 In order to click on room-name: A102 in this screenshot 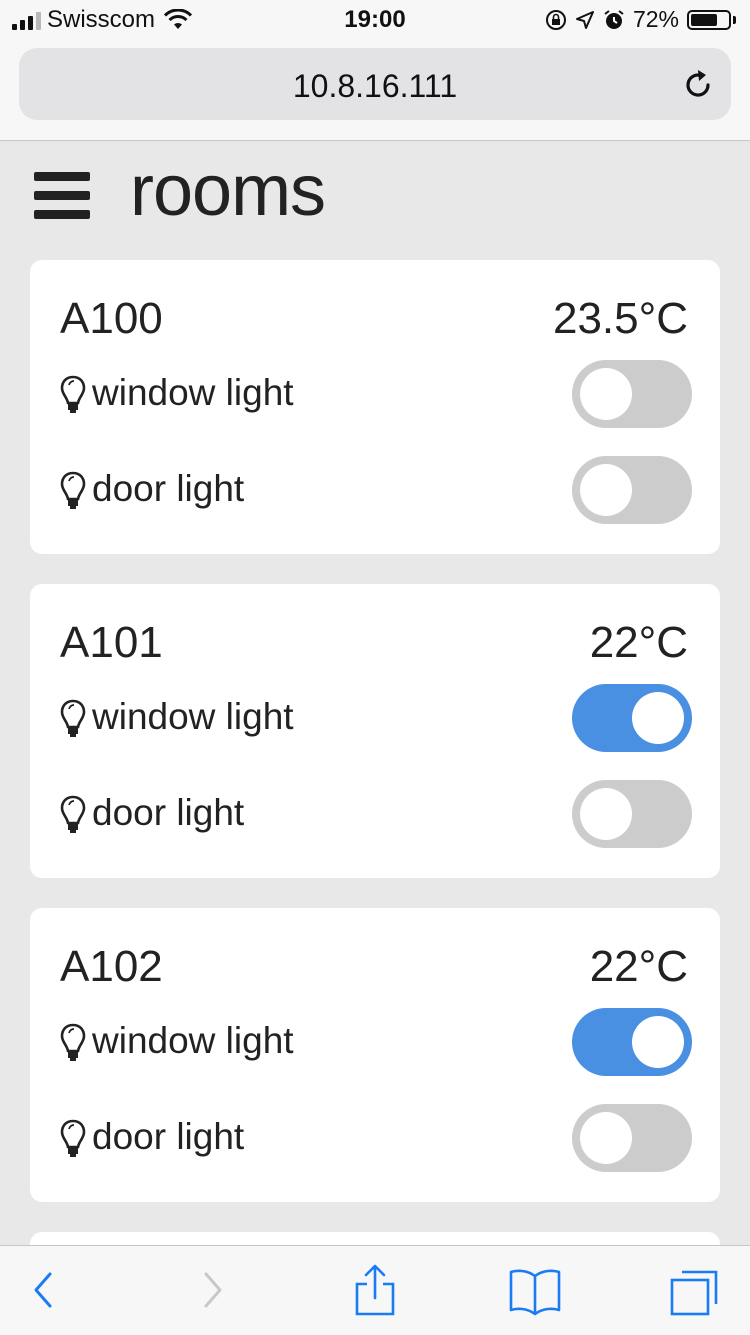, I will do `click(111, 966)`.